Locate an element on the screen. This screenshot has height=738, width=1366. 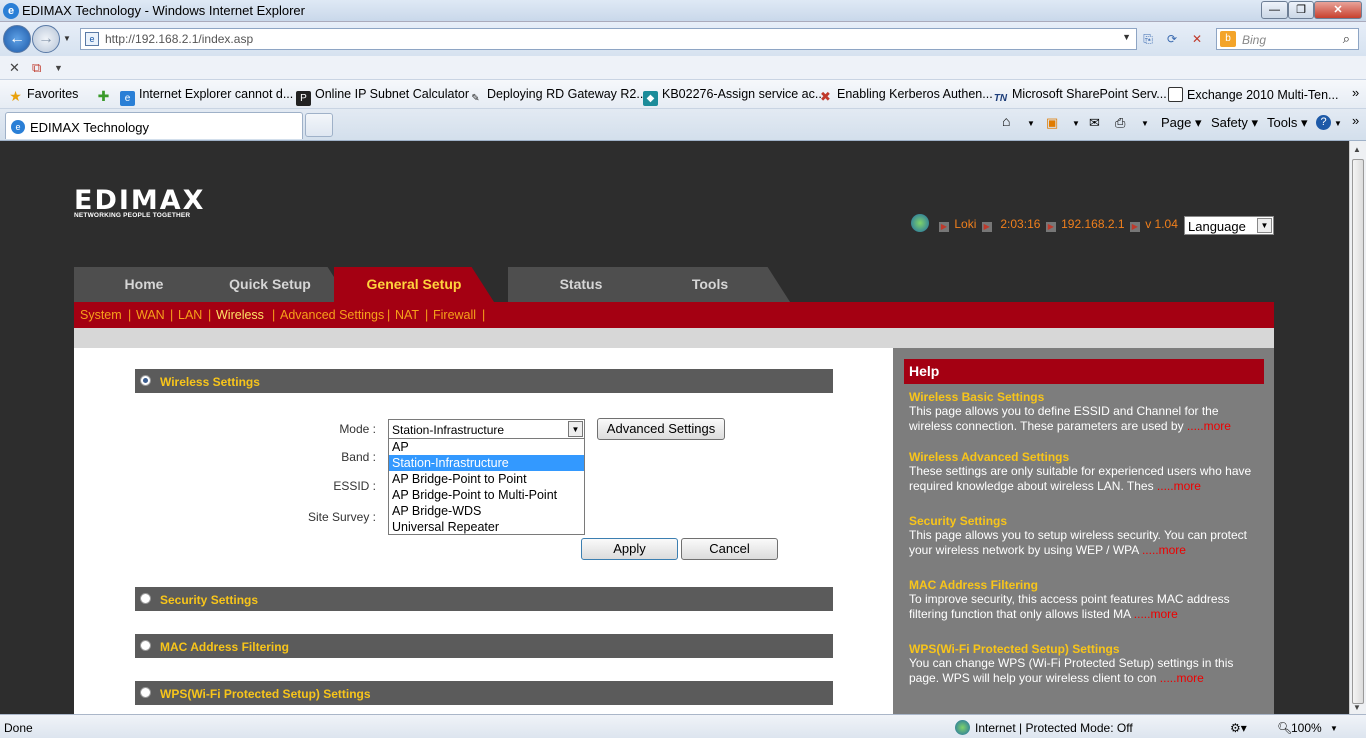
subnav-nat: NAT is located at coordinates (407, 315).